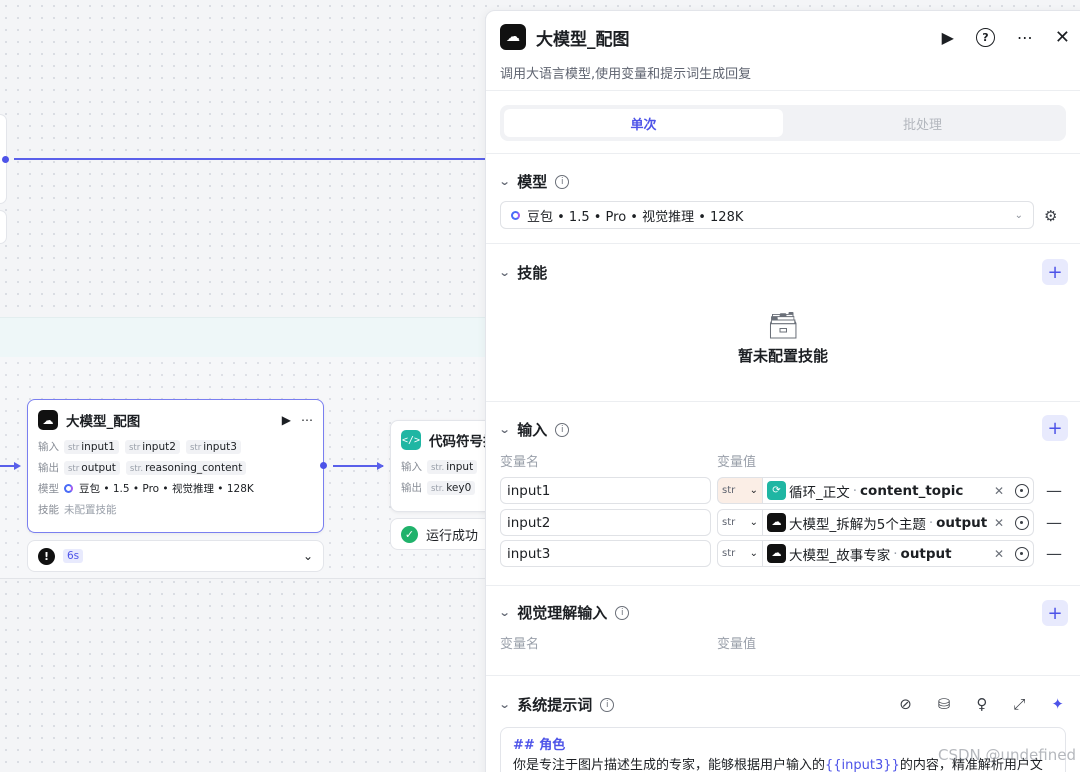 This screenshot has width=1080, height=772. Describe the element at coordinates (452, 536) in the screenshot. I see `status-text: 运行成功` at that location.